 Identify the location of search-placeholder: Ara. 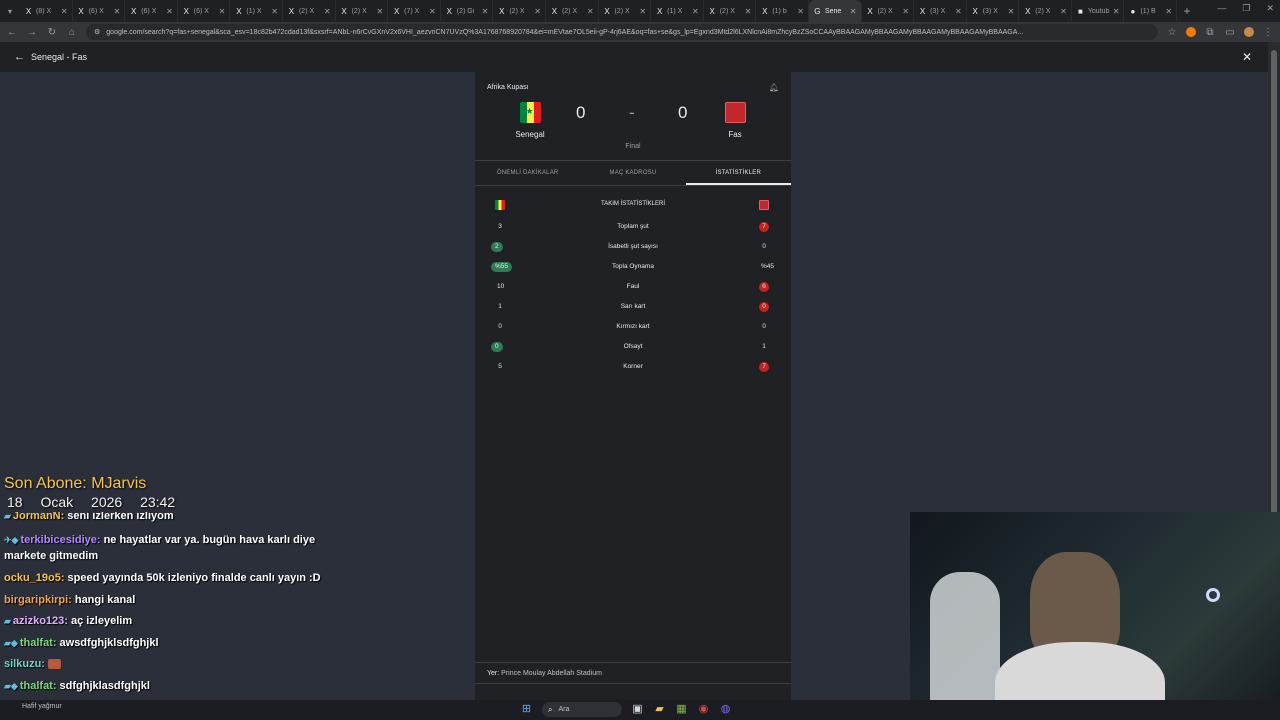
(564, 709).